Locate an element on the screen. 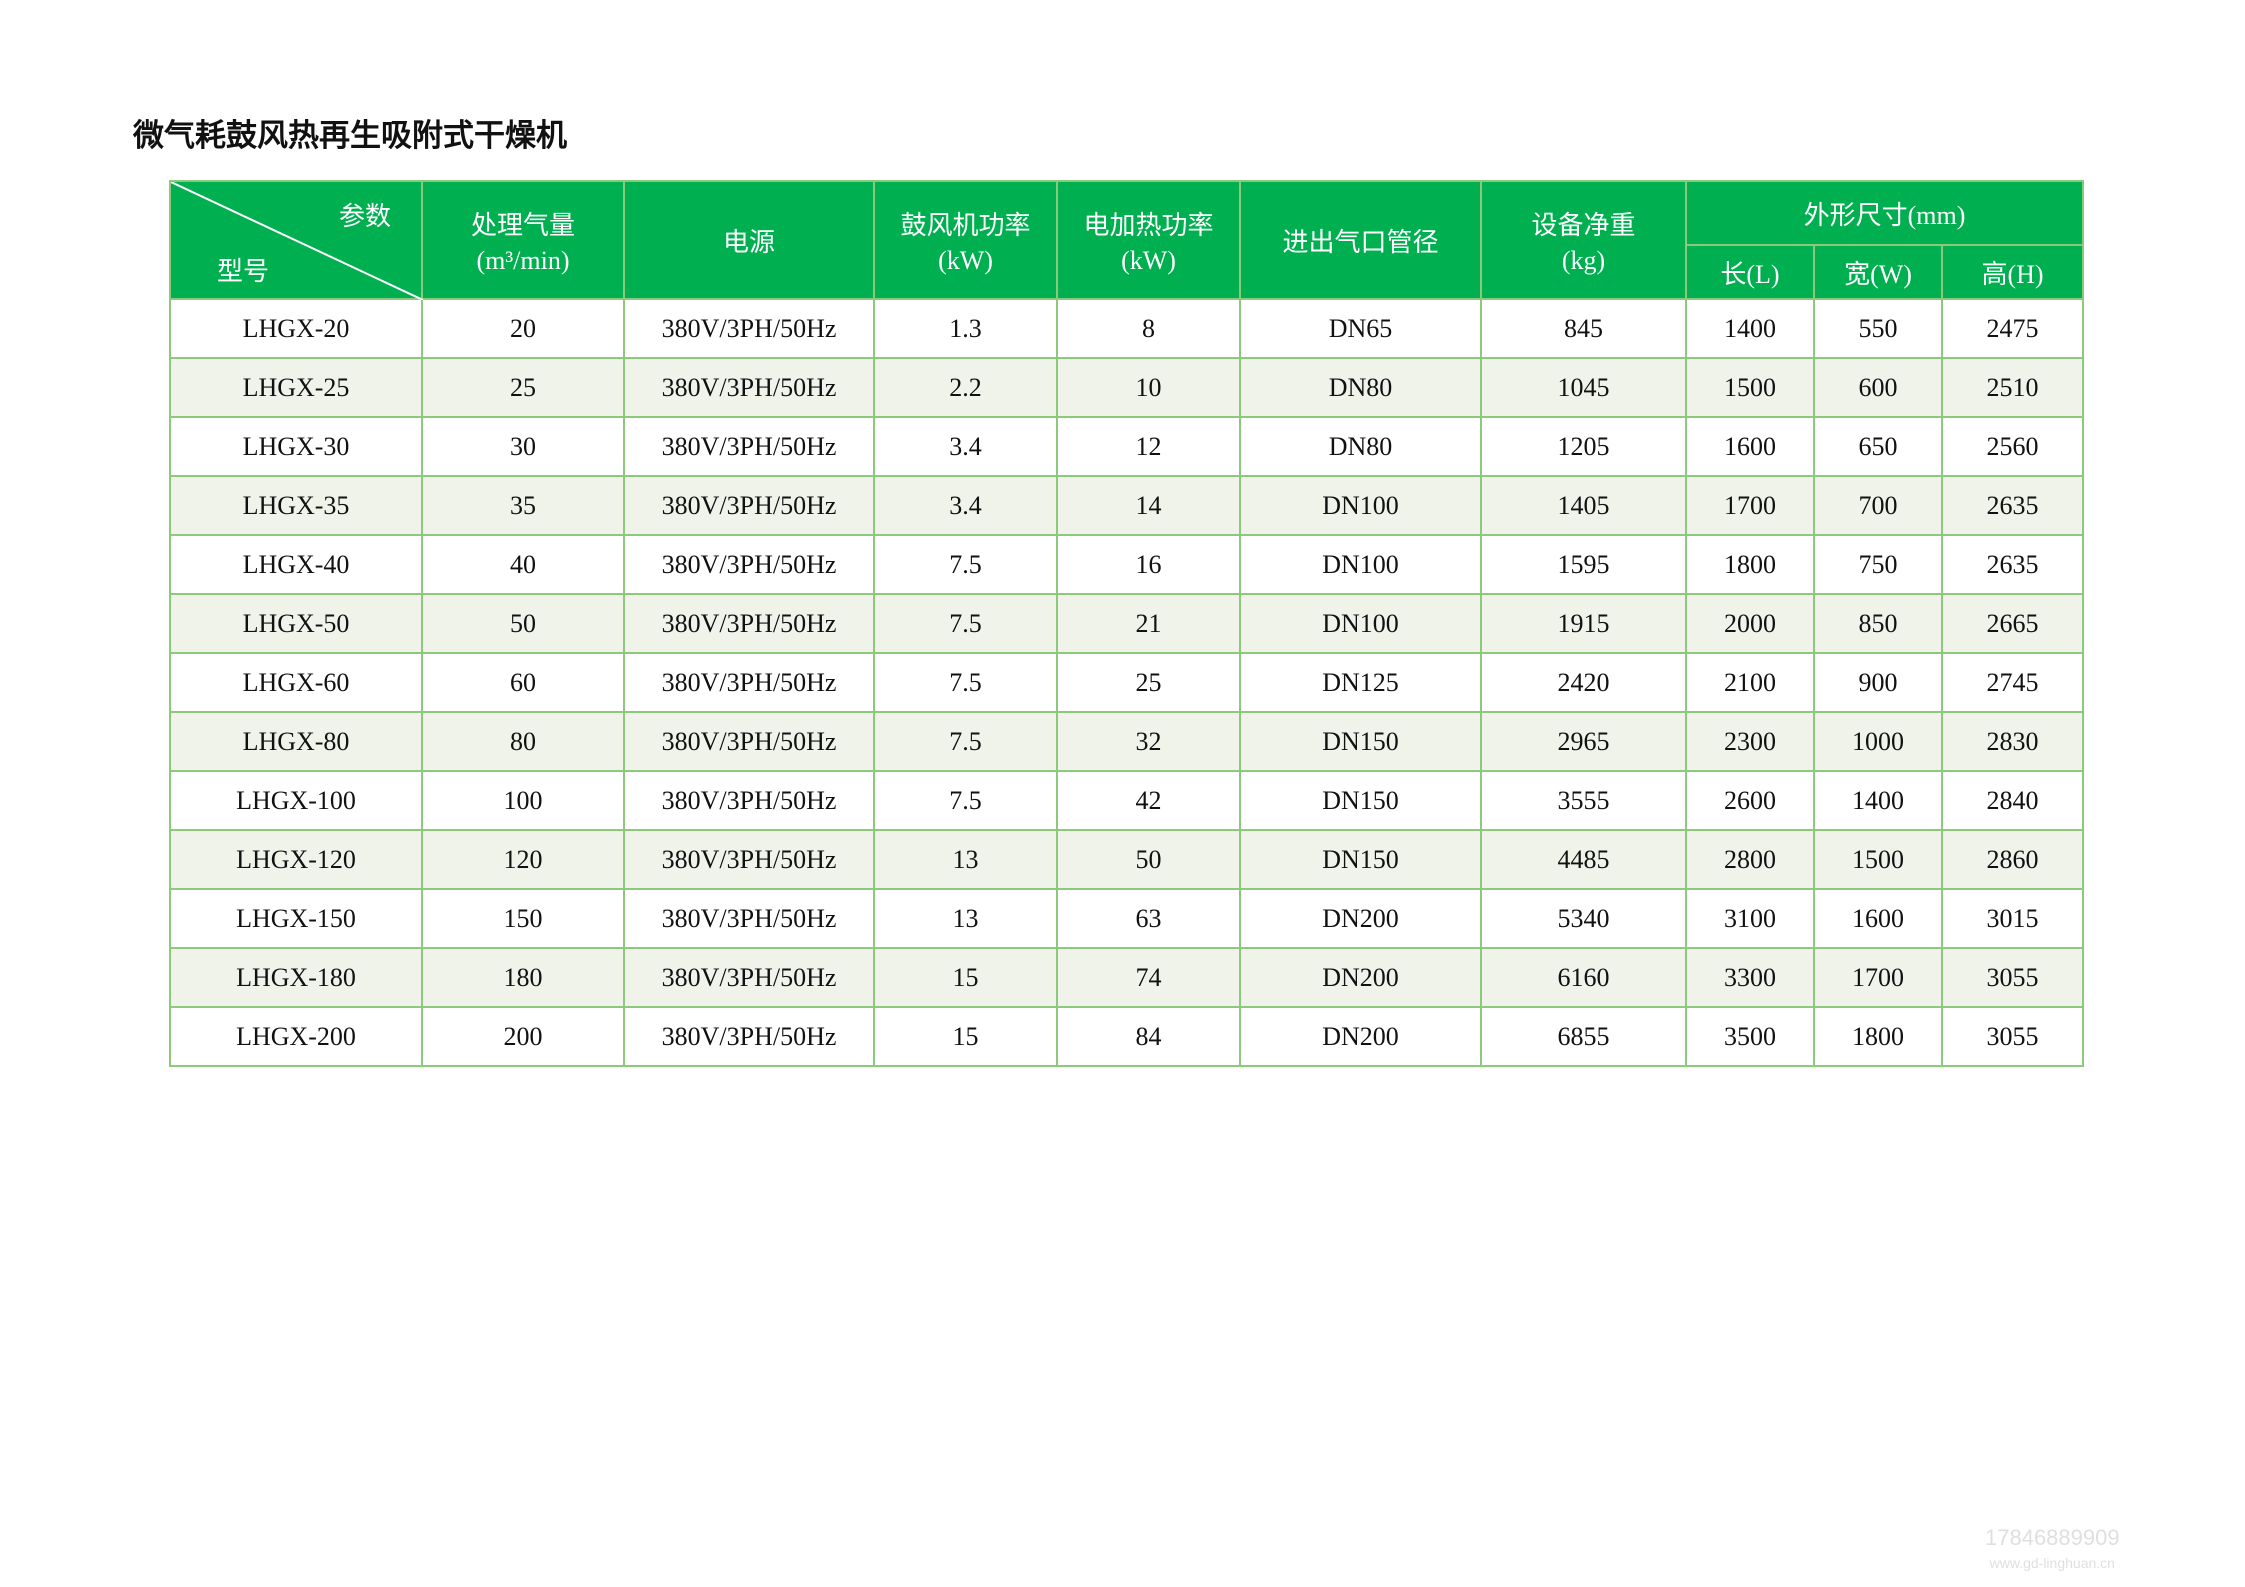 This screenshot has width=2245, height=1587. cell-weight: 1595 is located at coordinates (1583, 564).